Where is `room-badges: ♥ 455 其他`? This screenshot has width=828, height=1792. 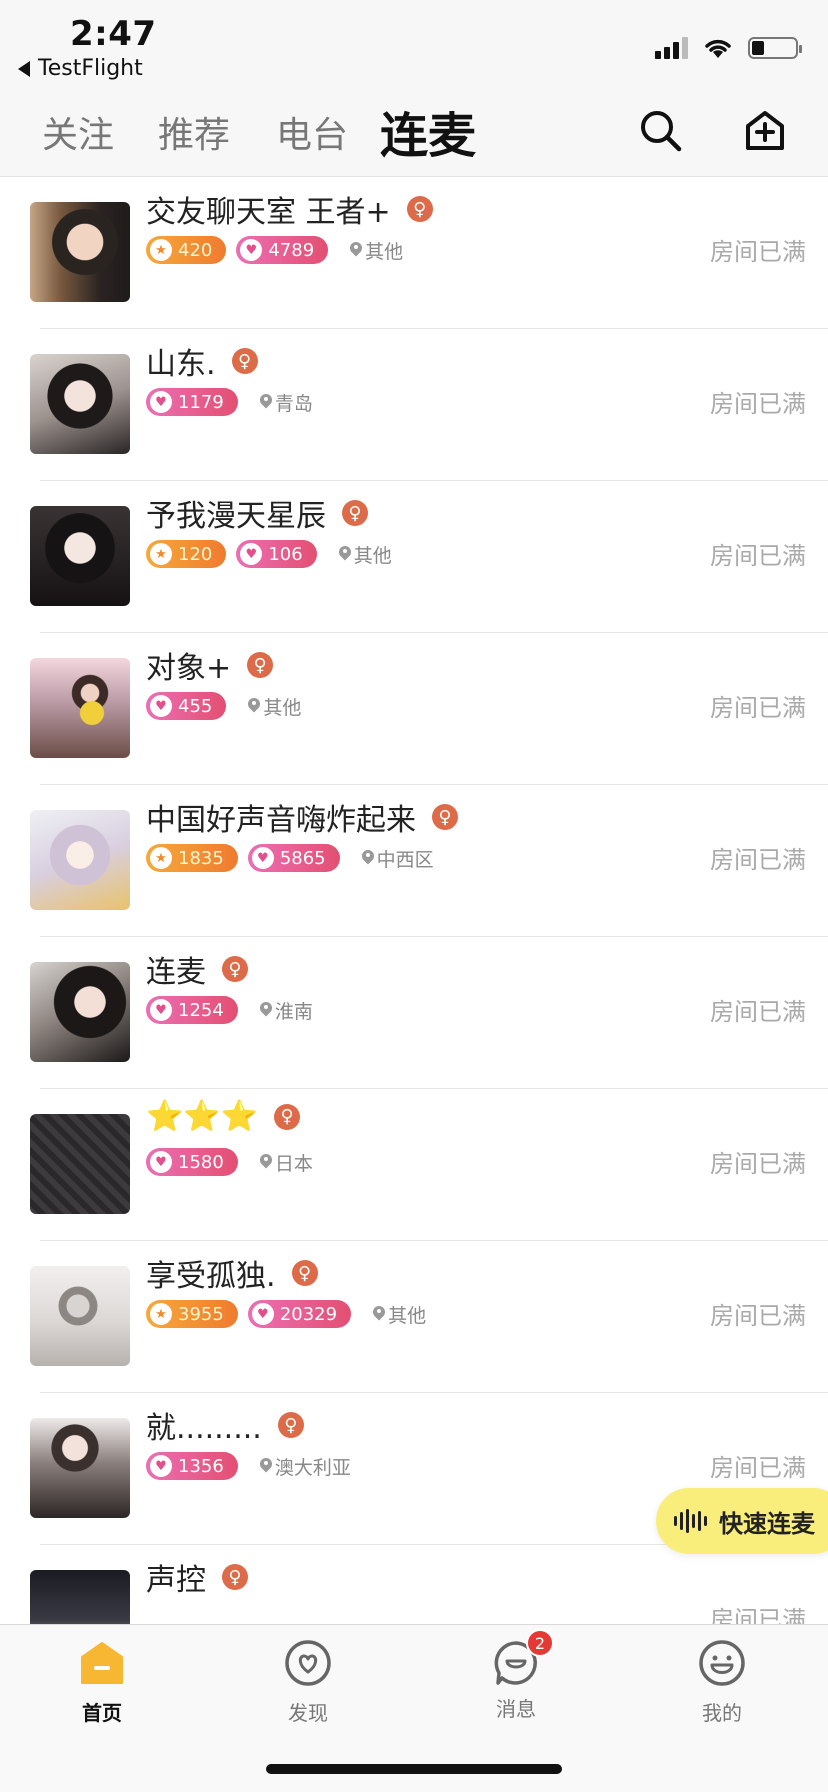
room-badges: ♥ 455 其他 is located at coordinates (223, 706).